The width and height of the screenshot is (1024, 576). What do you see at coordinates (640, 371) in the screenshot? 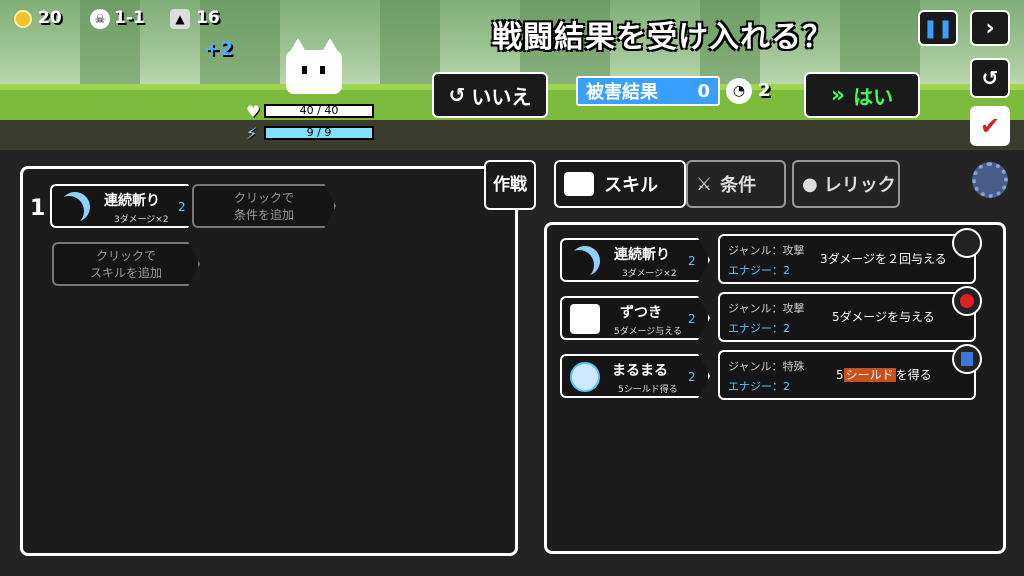
I see `skill-name: まるまる` at bounding box center [640, 371].